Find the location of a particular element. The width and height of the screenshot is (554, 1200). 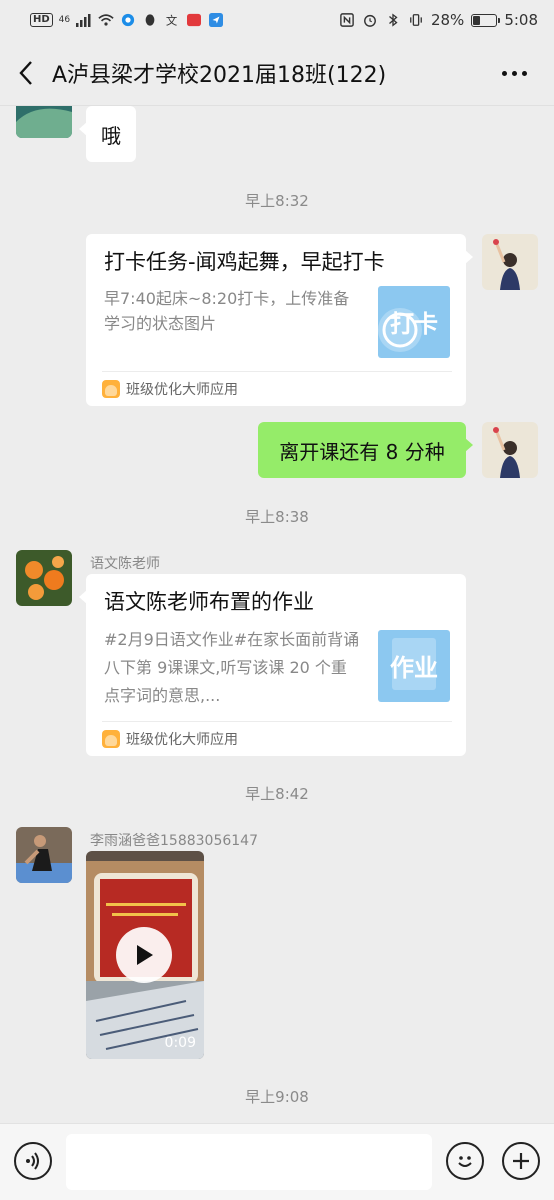

card-title: 打卡任务-闻鸡起舞，早起打卡 is located at coordinates (244, 262).